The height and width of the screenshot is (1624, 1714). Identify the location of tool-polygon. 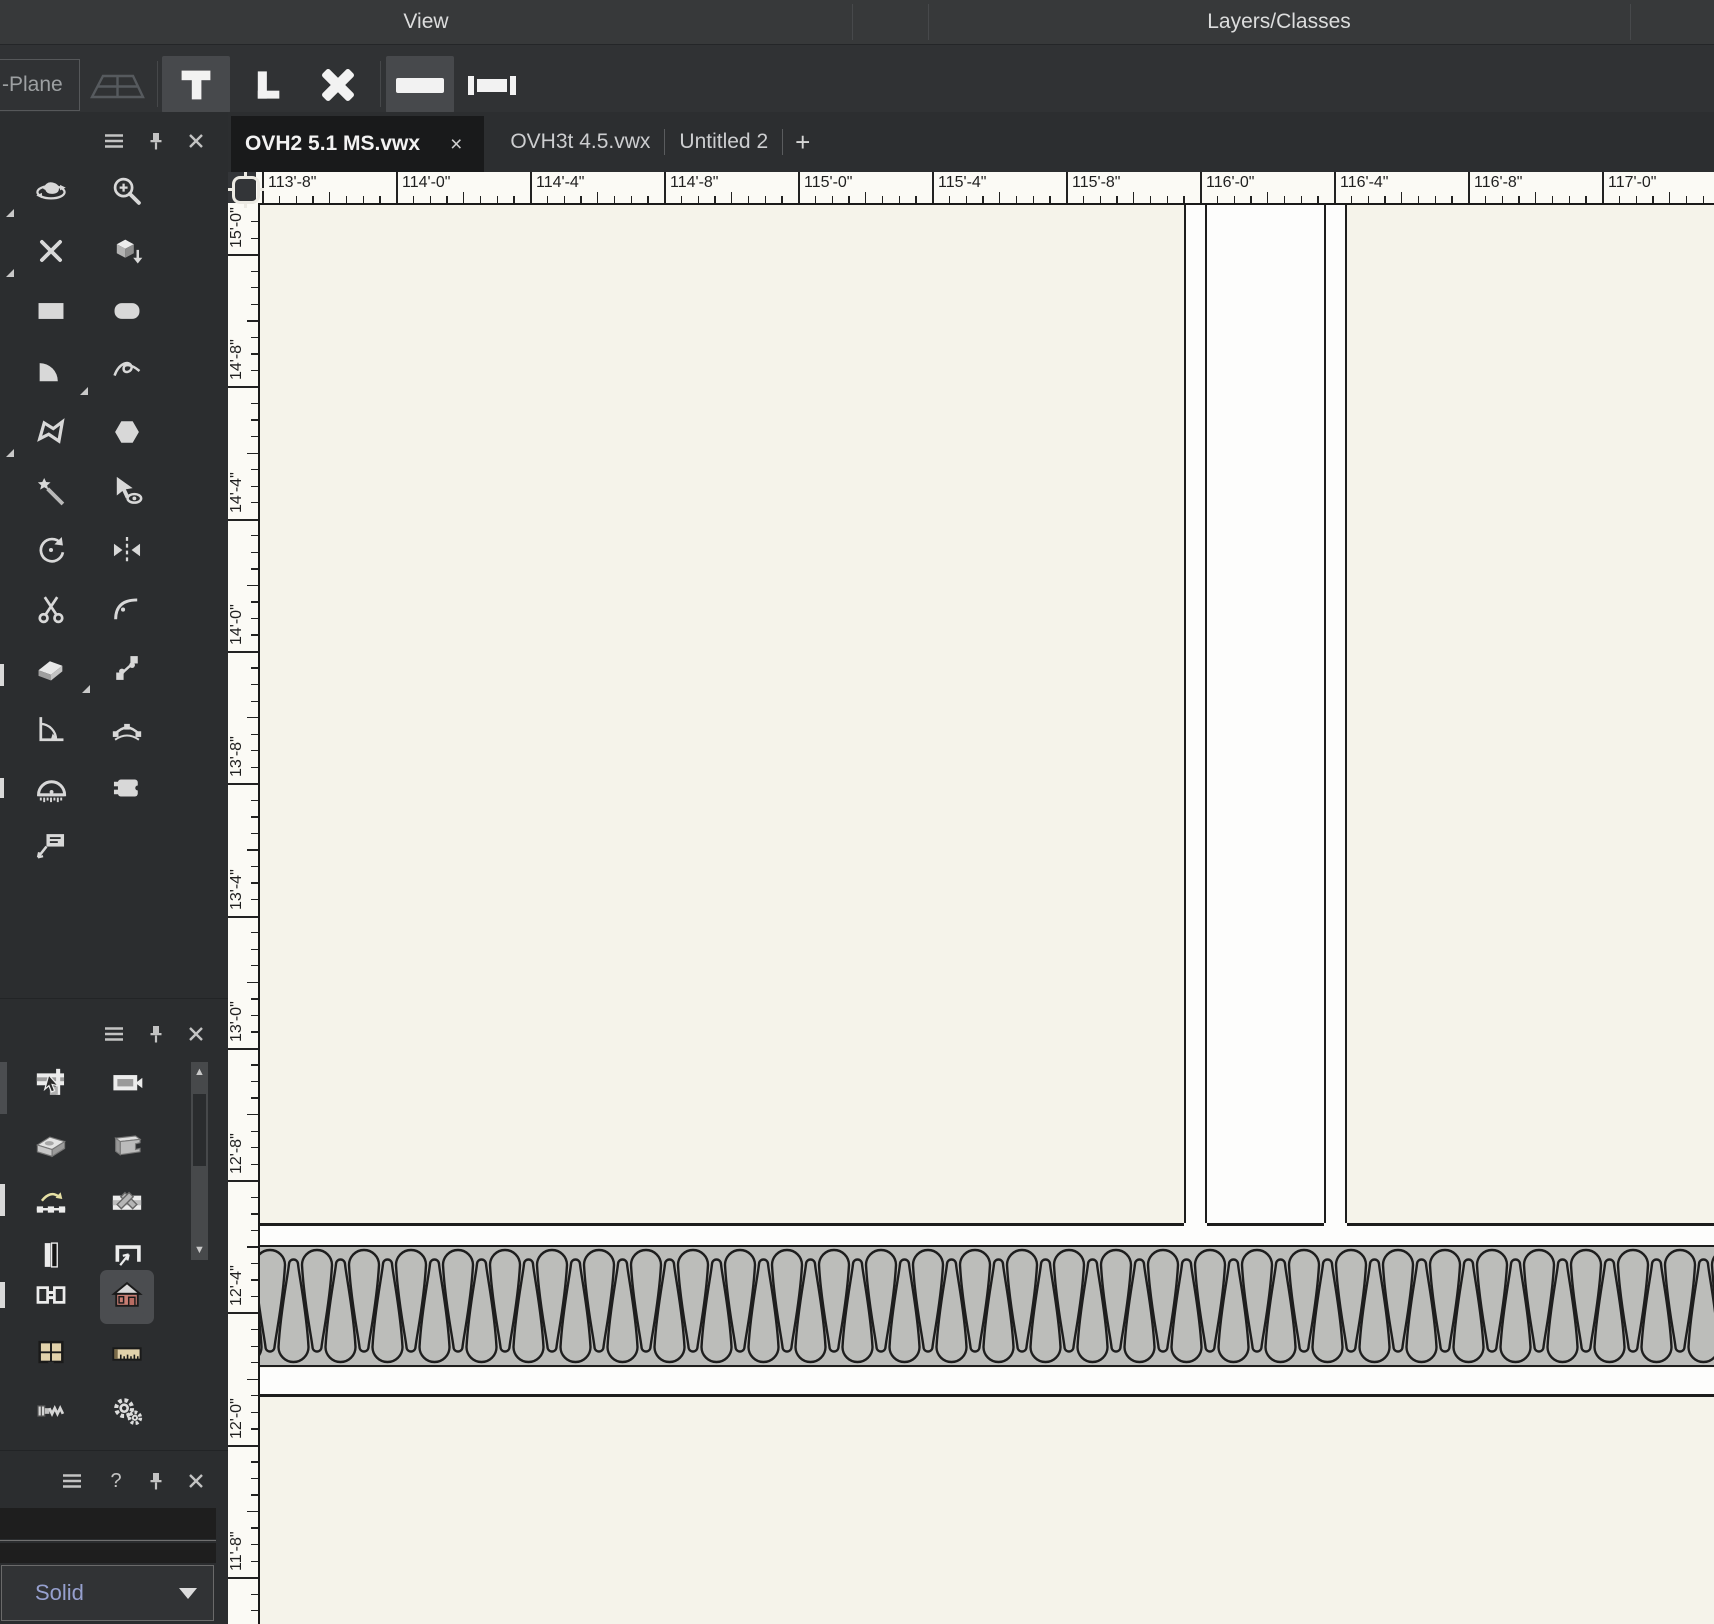
(51, 434).